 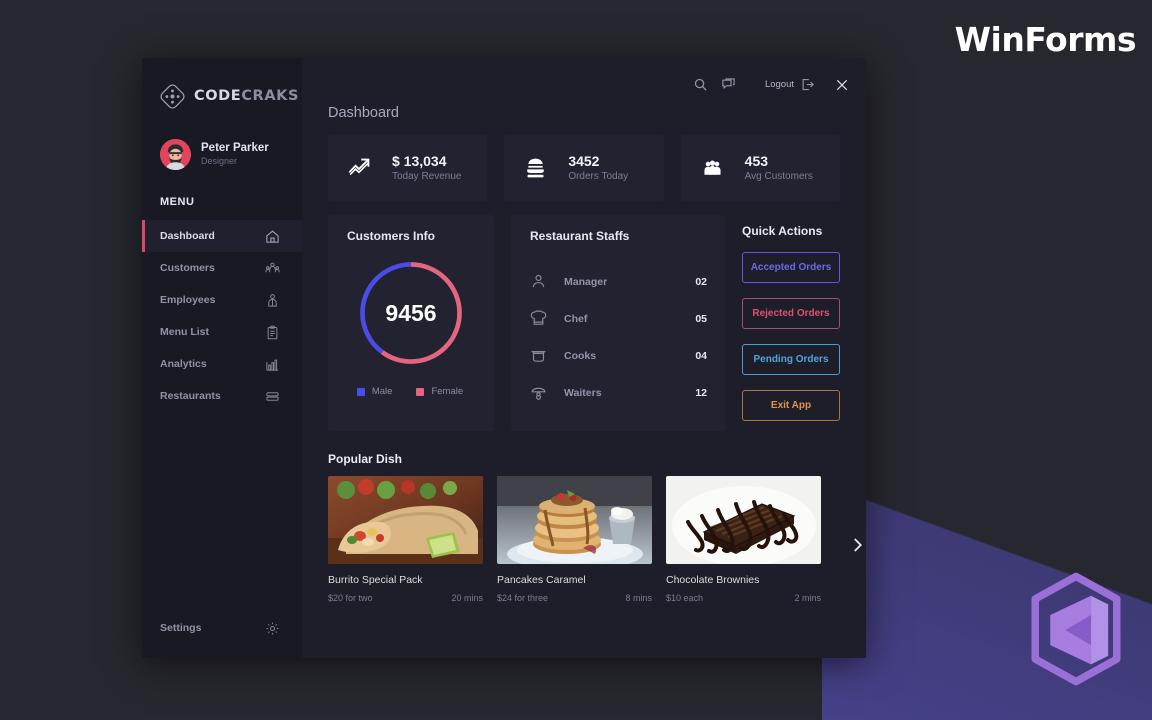 I want to click on stat-value: 453, so click(x=756, y=161).